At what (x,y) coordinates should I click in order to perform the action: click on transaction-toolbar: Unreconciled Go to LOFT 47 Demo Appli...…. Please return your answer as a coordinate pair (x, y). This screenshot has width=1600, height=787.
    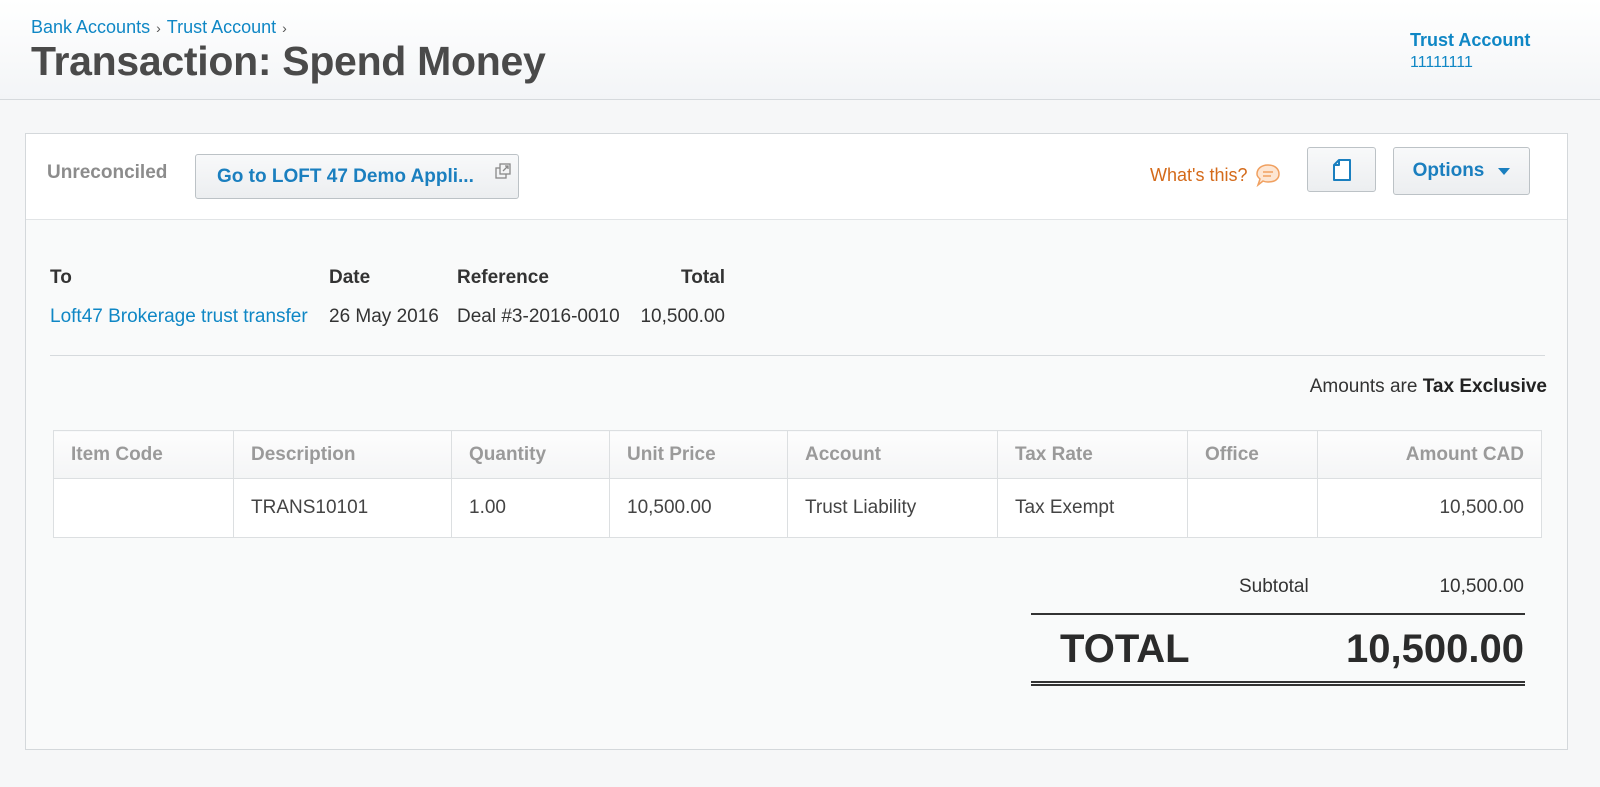
    Looking at the image, I should click on (796, 177).